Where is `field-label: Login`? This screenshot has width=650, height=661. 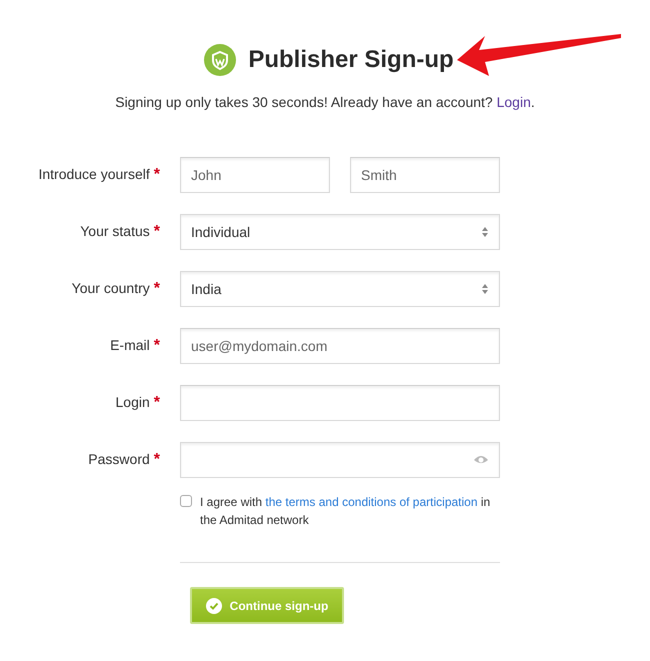 field-label: Login is located at coordinates (133, 402).